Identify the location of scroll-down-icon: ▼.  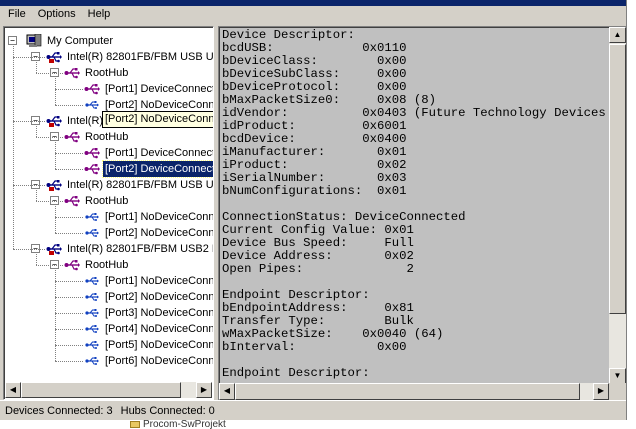
(617, 376).